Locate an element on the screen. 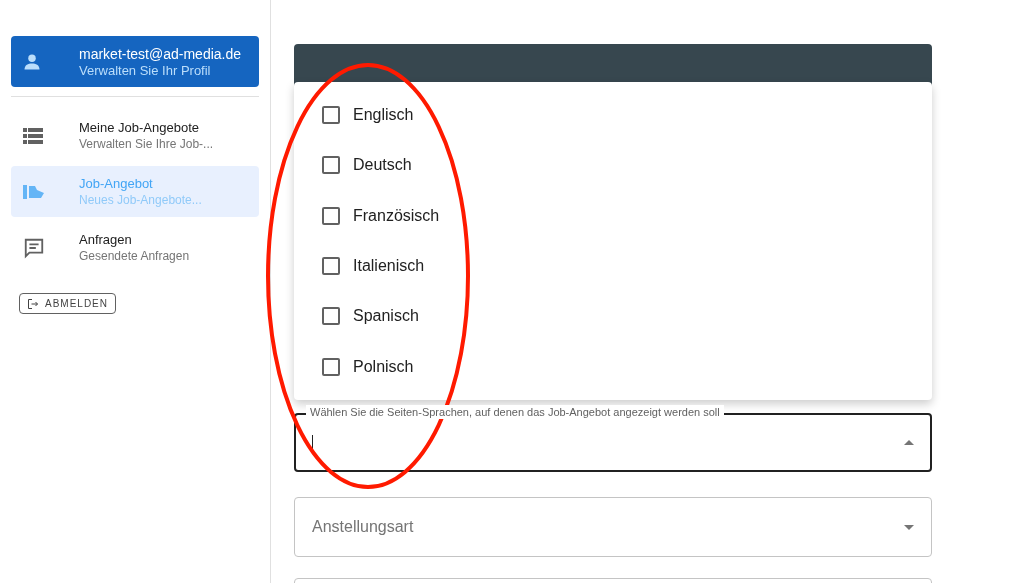  field-label: Wählen Sie die Seiten-Sprachen, auf denen das Job-Angebot angezeigt werden soll is located at coordinates (515, 412).